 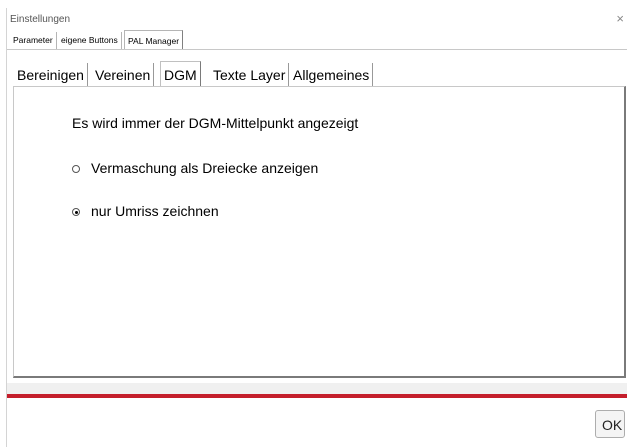 What do you see at coordinates (317, 19) in the screenshot?
I see `title-bar: Einstellungen ×` at bounding box center [317, 19].